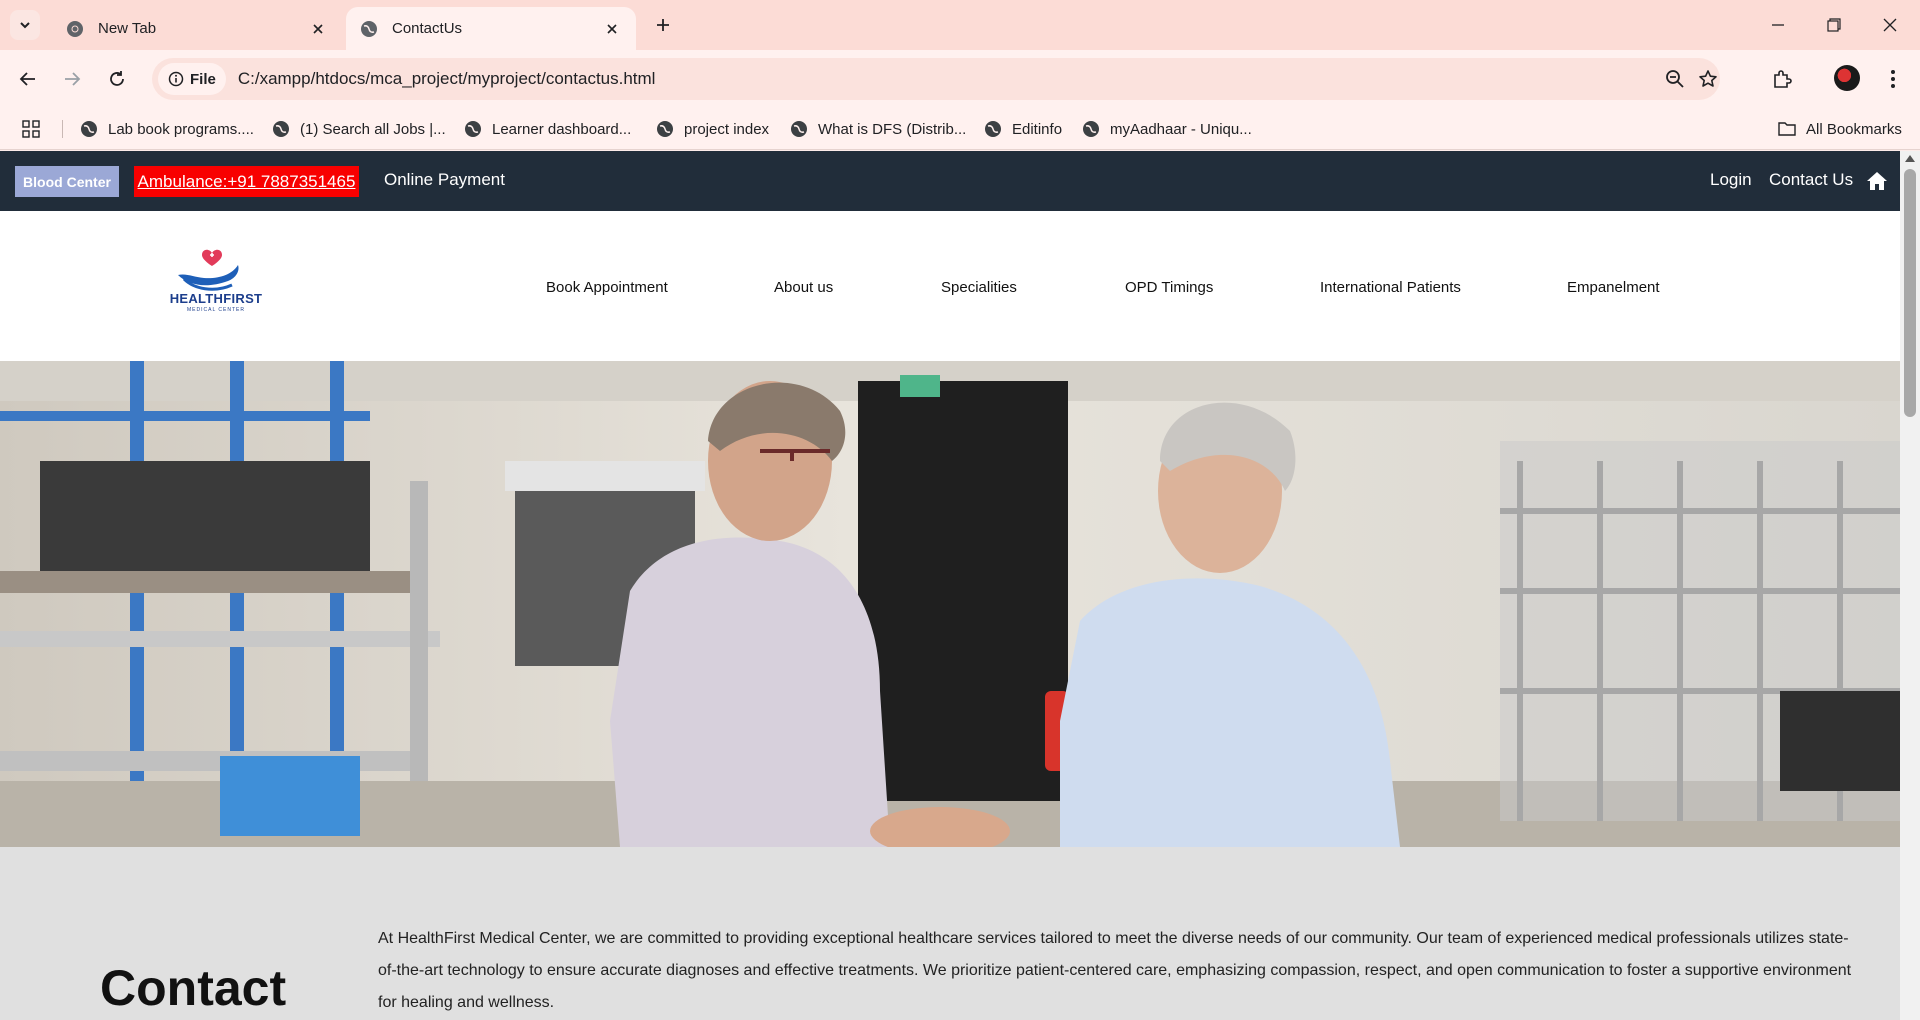  I want to click on puzzle-icon, so click(1783, 79).